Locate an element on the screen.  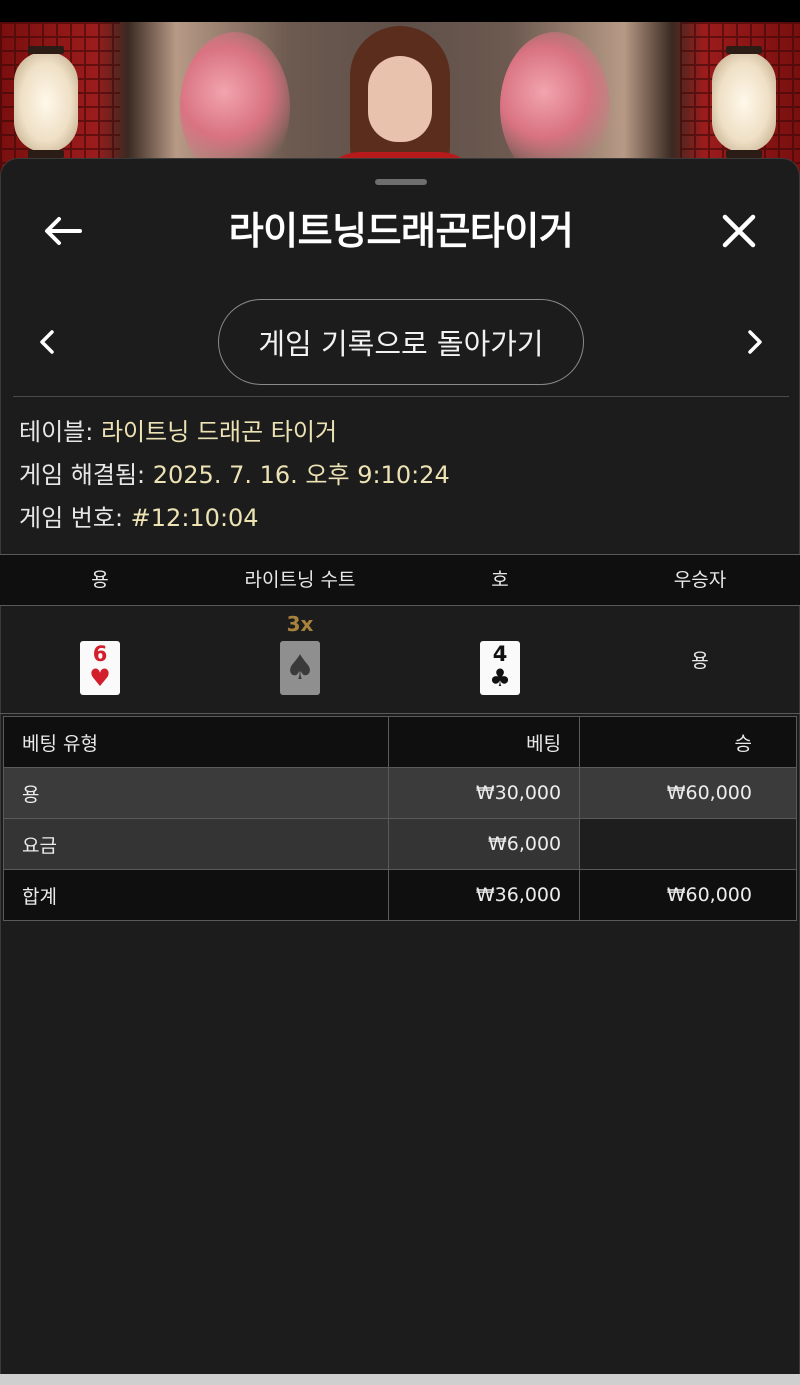
winner-value: 용 is located at coordinates (700, 661).